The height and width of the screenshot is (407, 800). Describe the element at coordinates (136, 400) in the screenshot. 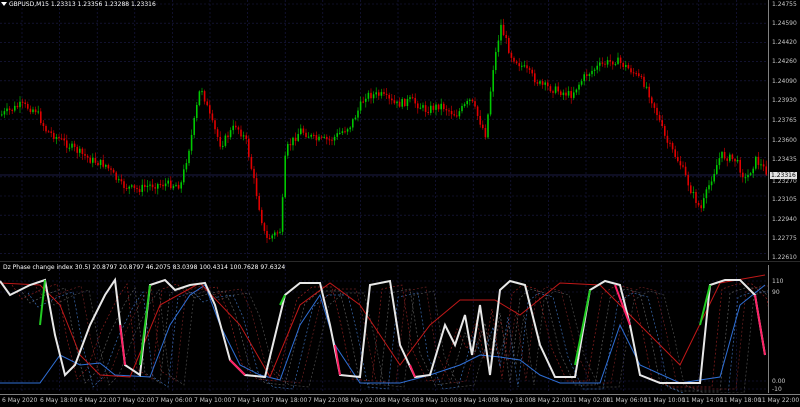

I see `time-label: 7 May 02:00` at that location.